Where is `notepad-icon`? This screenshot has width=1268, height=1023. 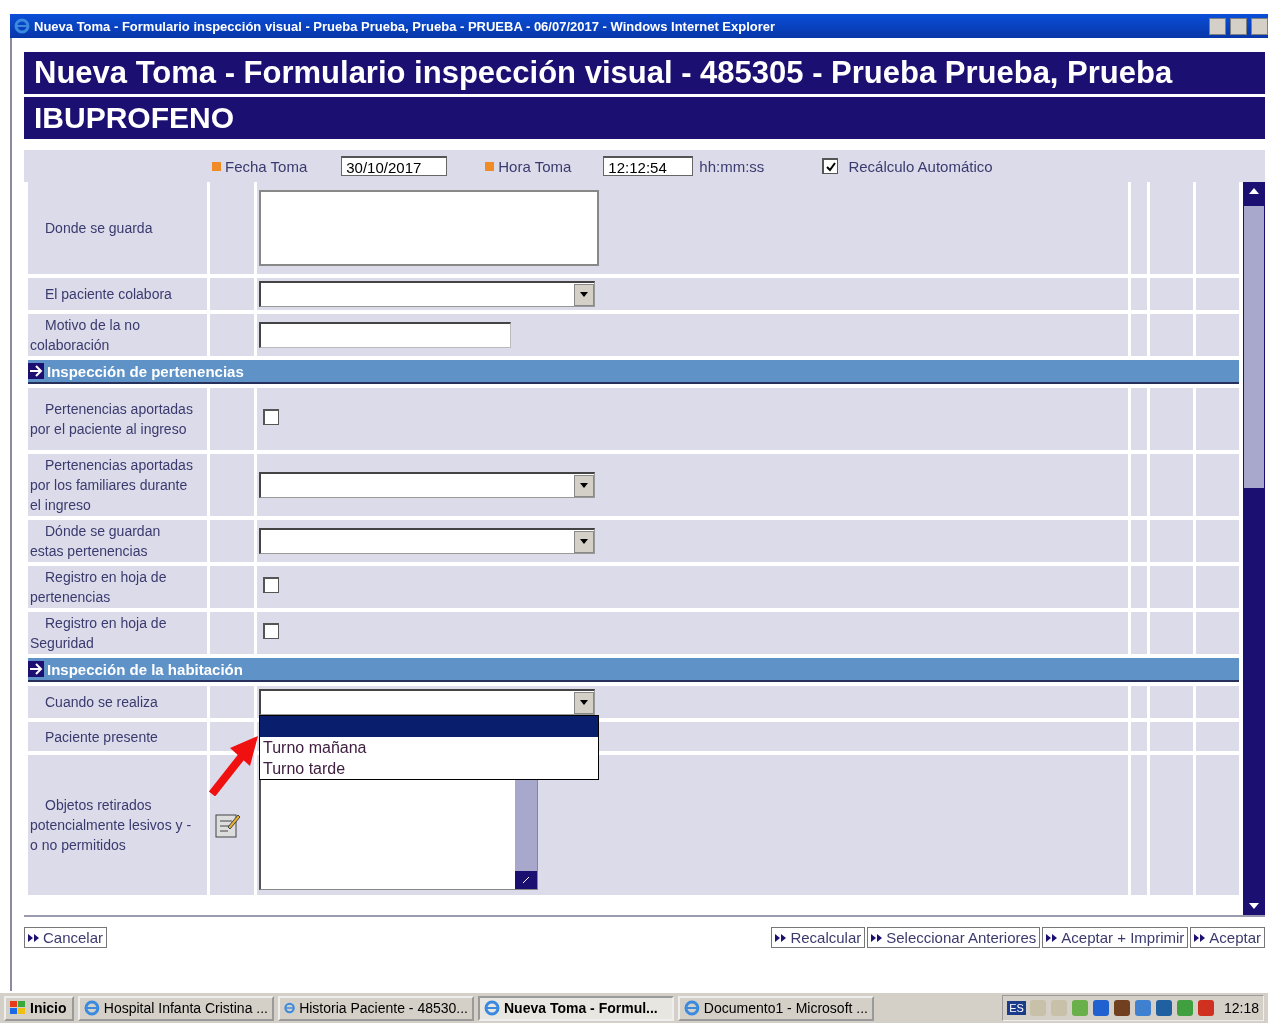
notepad-icon is located at coordinates (227, 825).